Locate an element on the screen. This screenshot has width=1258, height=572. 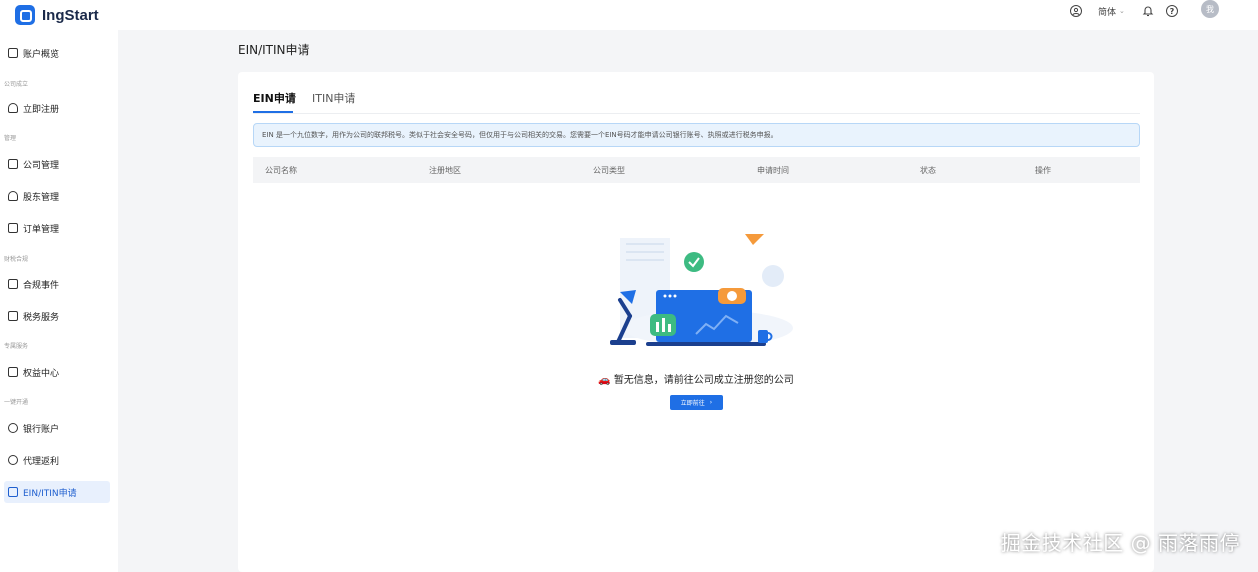
empty-state-message: 🚗 暂无信息，请前往公司成立注册您的公司 is located at coordinates (696, 378).